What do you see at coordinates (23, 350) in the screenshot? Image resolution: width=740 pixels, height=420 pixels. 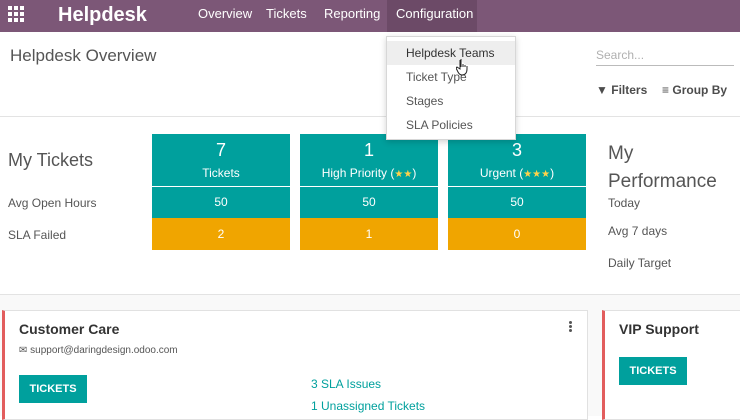 I see `envelope-icon: ✉` at bounding box center [23, 350].